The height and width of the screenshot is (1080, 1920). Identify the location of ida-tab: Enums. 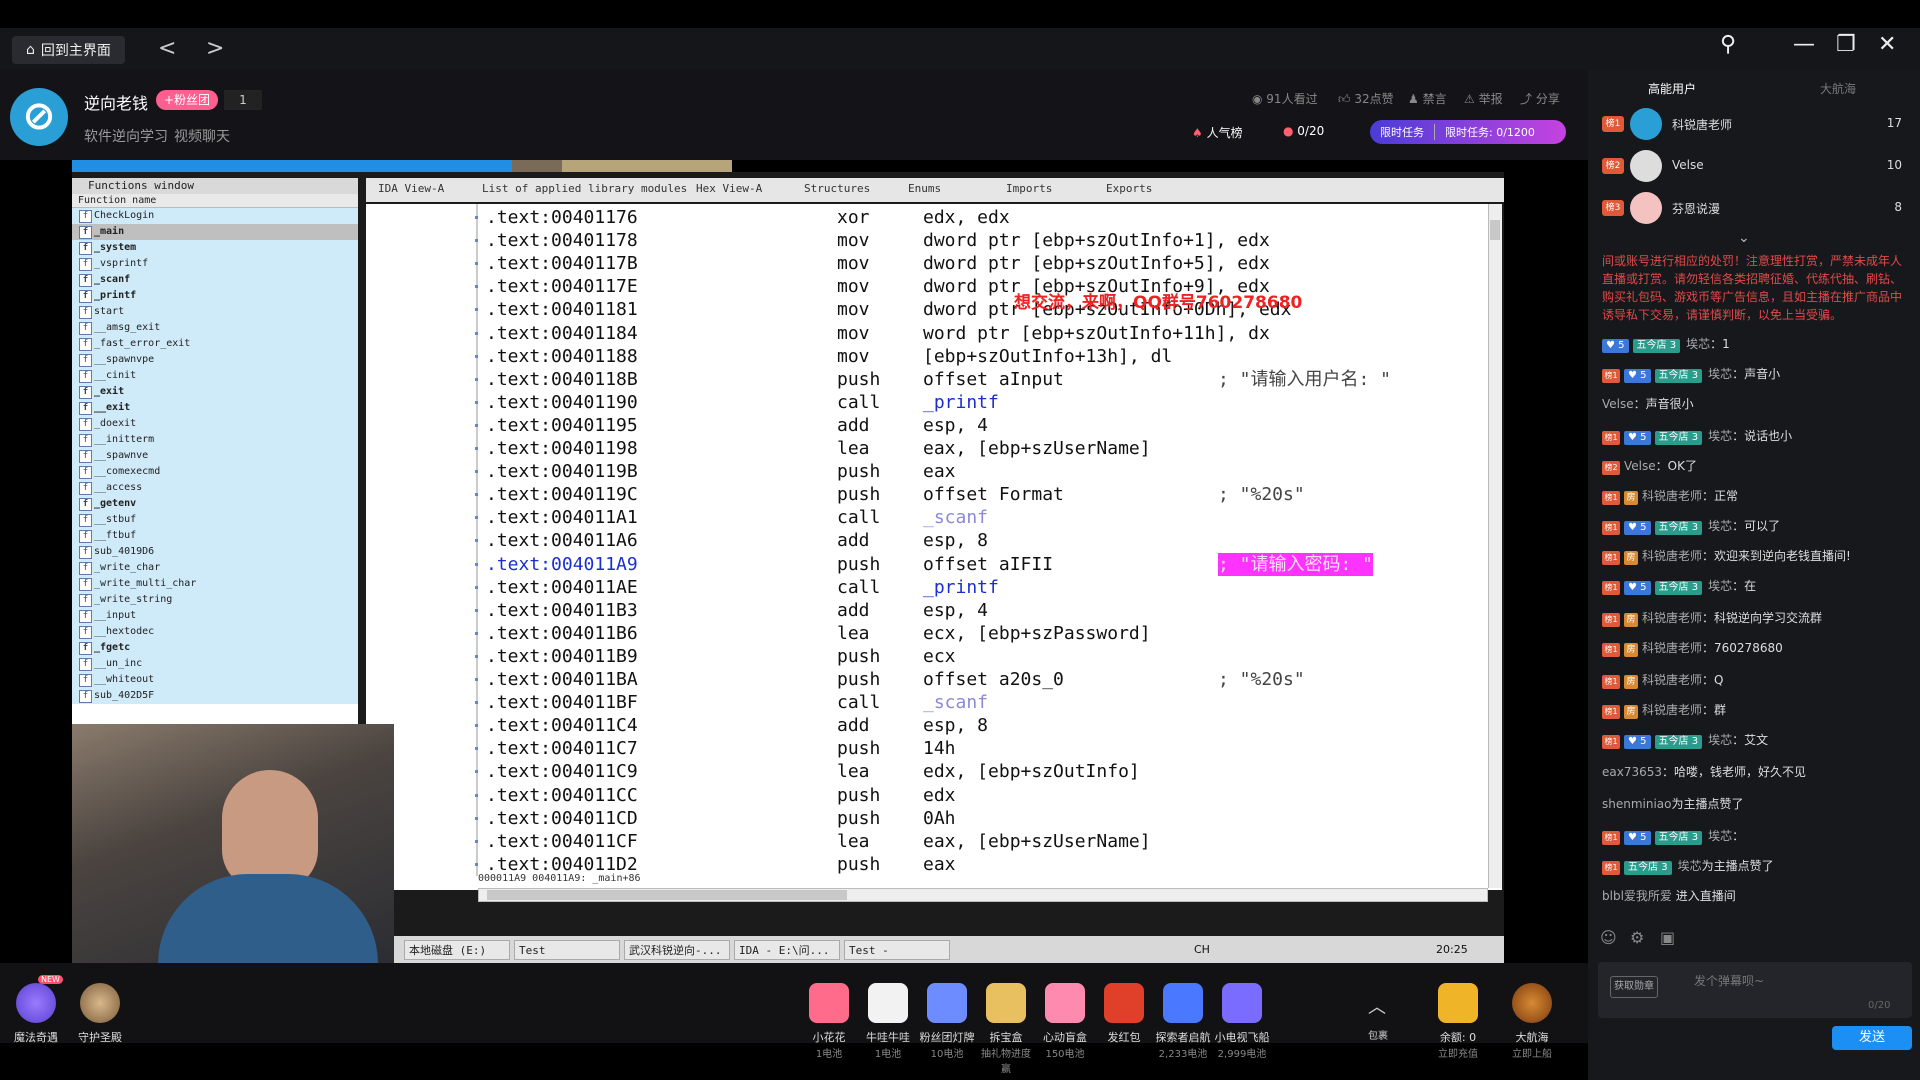
(924, 188).